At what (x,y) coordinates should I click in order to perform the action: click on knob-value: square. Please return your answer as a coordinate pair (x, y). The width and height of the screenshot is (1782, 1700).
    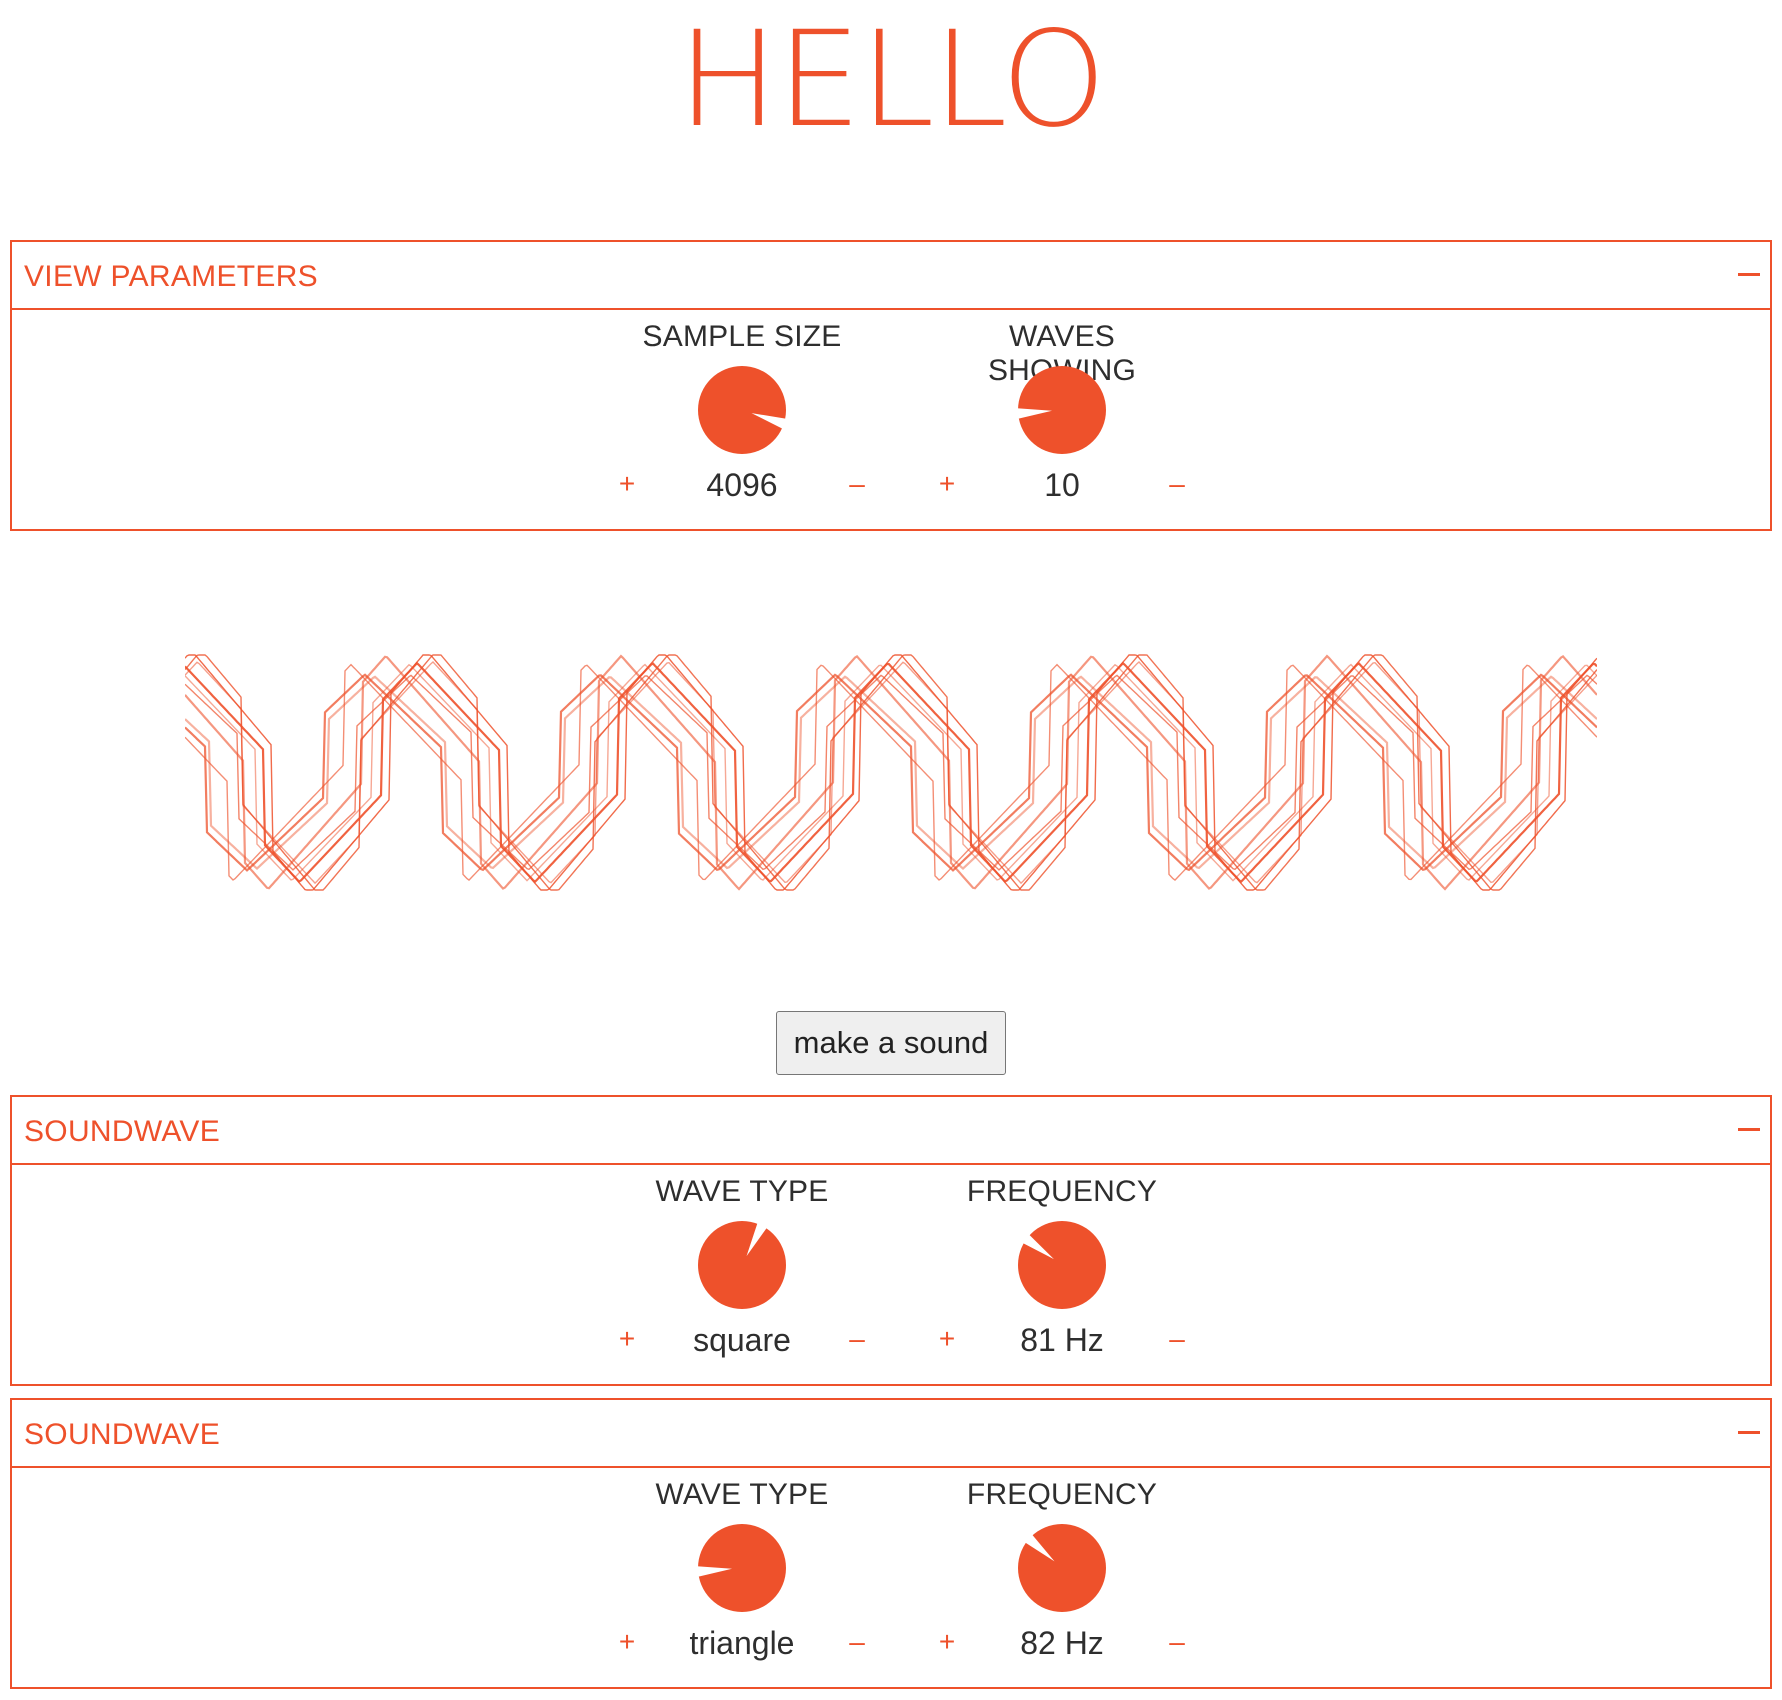
    Looking at the image, I should click on (742, 1340).